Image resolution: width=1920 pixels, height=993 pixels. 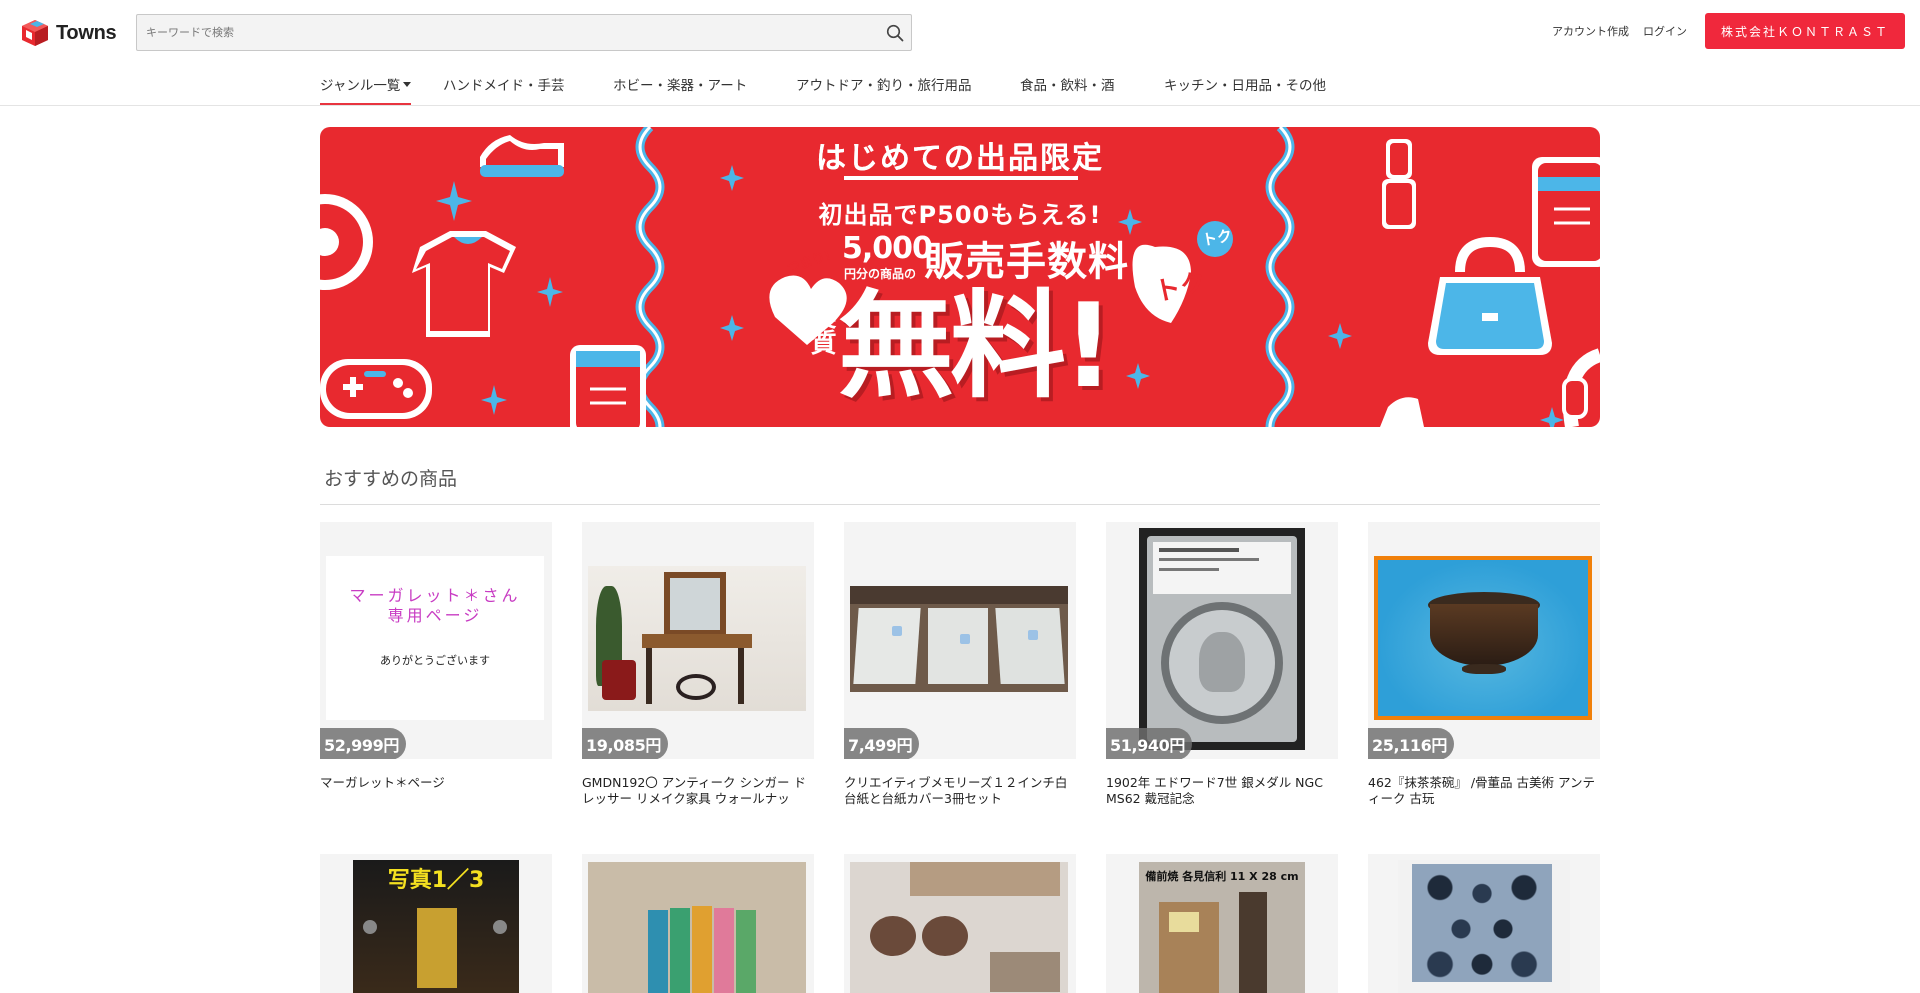 I want to click on banner-amount: 5,000, so click(x=887, y=248).